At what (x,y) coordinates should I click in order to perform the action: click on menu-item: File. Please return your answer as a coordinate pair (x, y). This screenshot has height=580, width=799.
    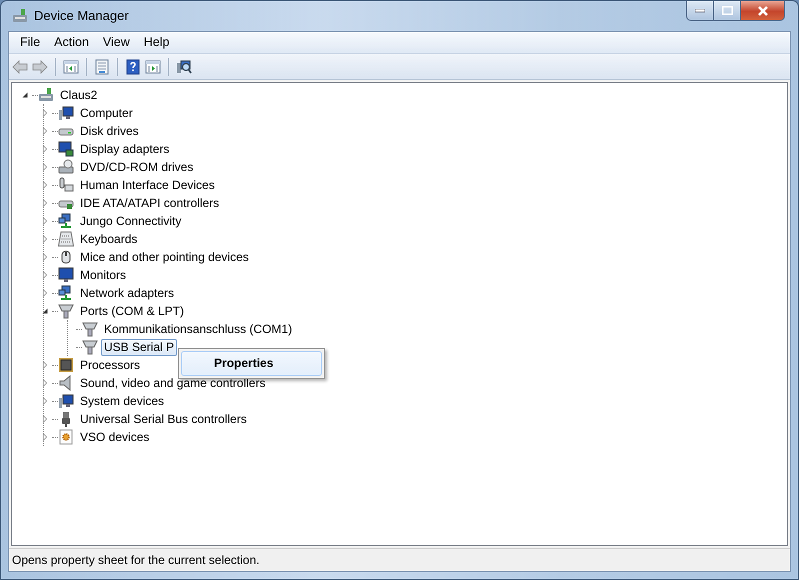
    Looking at the image, I should click on (30, 42).